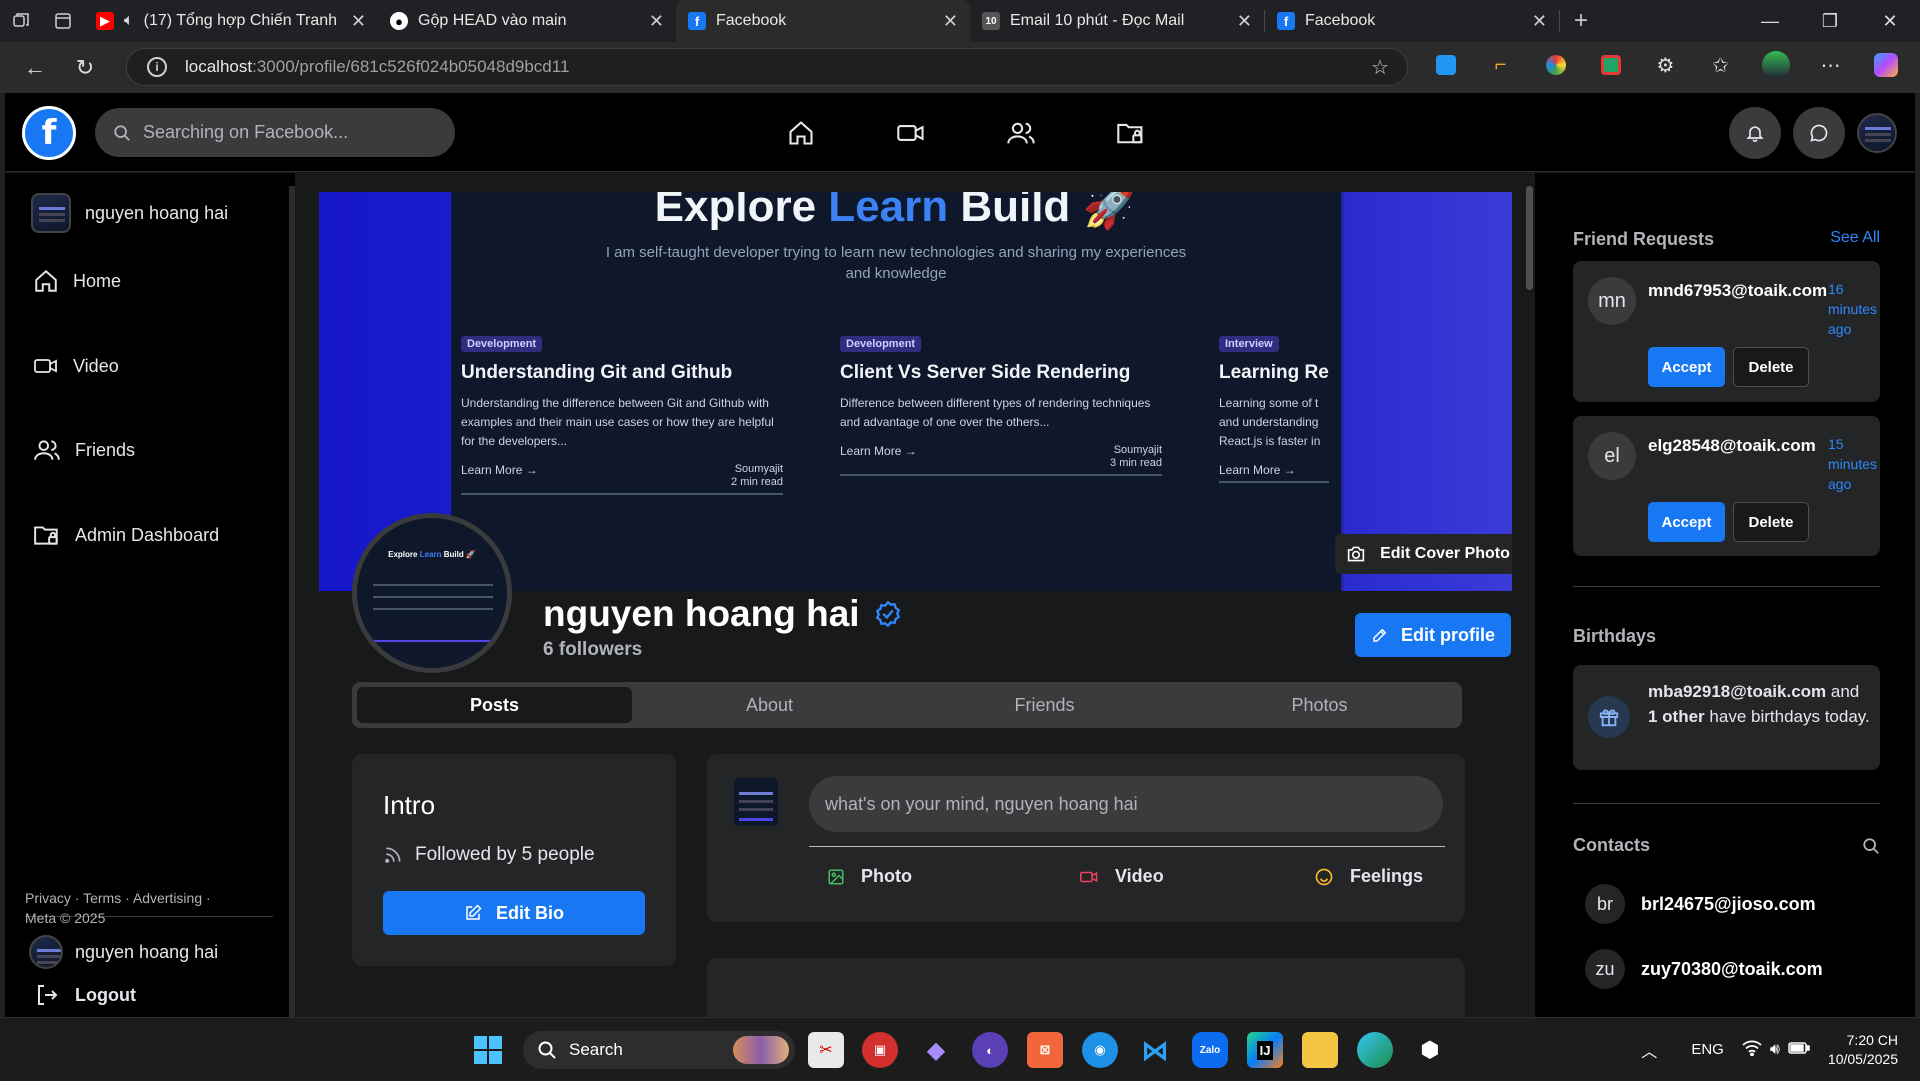 This screenshot has width=1920, height=1081. Describe the element at coordinates (1752, 1050) in the screenshot. I see `wifi-icon` at that location.